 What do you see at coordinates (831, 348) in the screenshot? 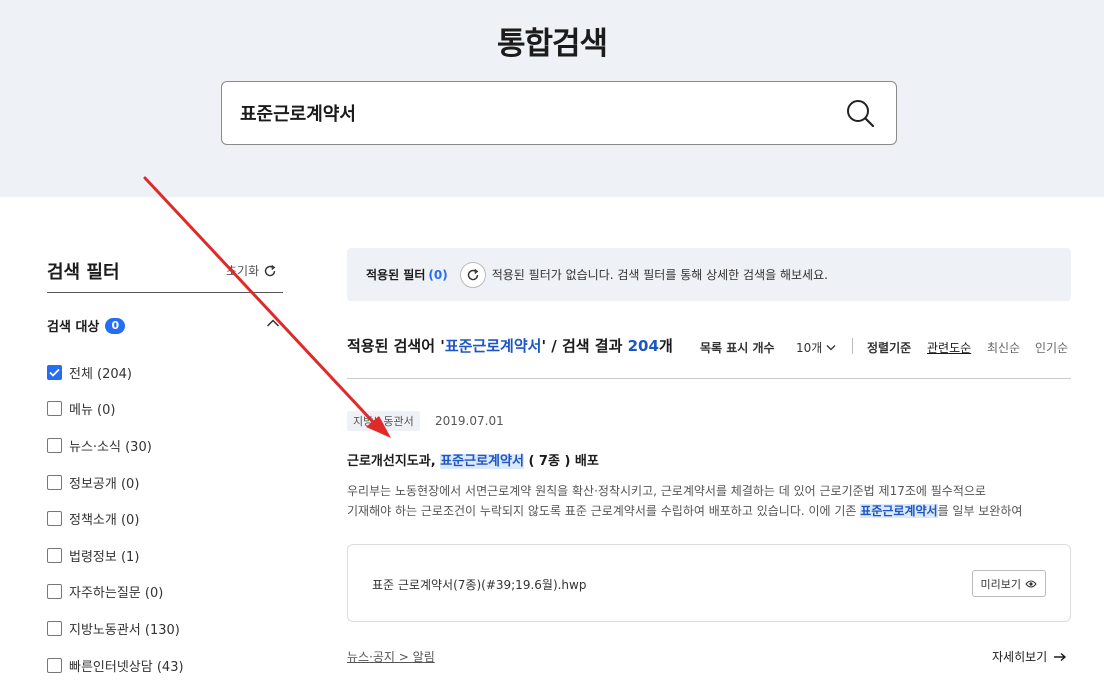
I see `chevron-down-icon` at bounding box center [831, 348].